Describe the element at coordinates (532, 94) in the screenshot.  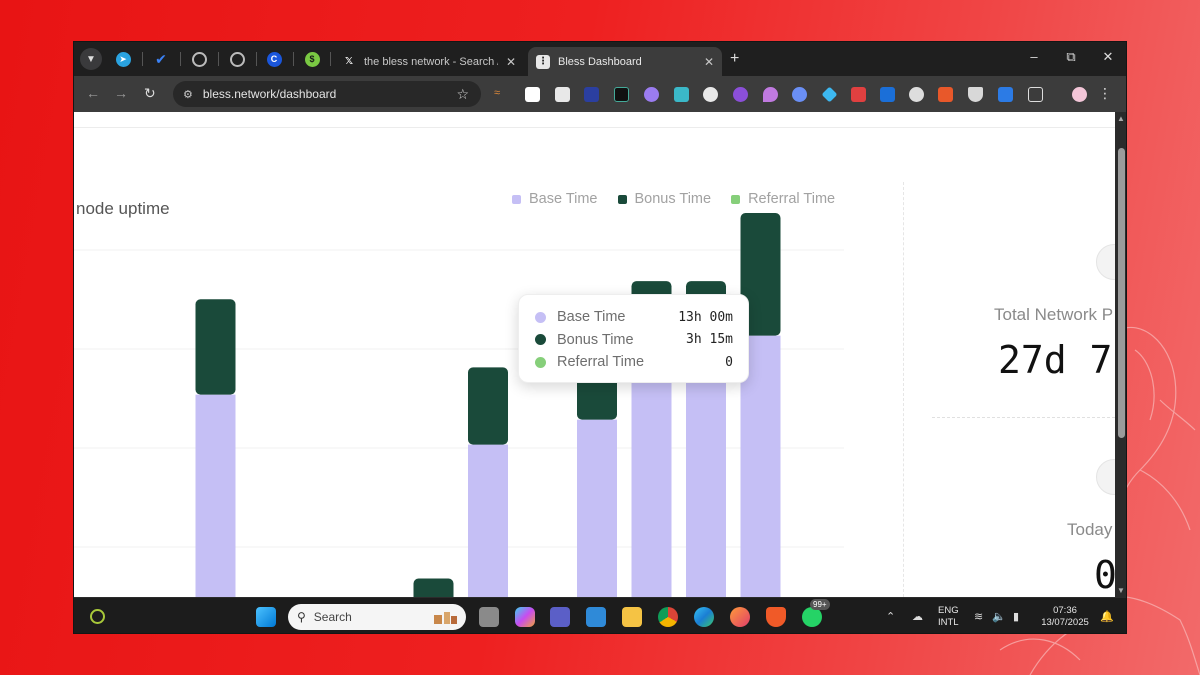
I see `extension-black-white-icon` at that location.